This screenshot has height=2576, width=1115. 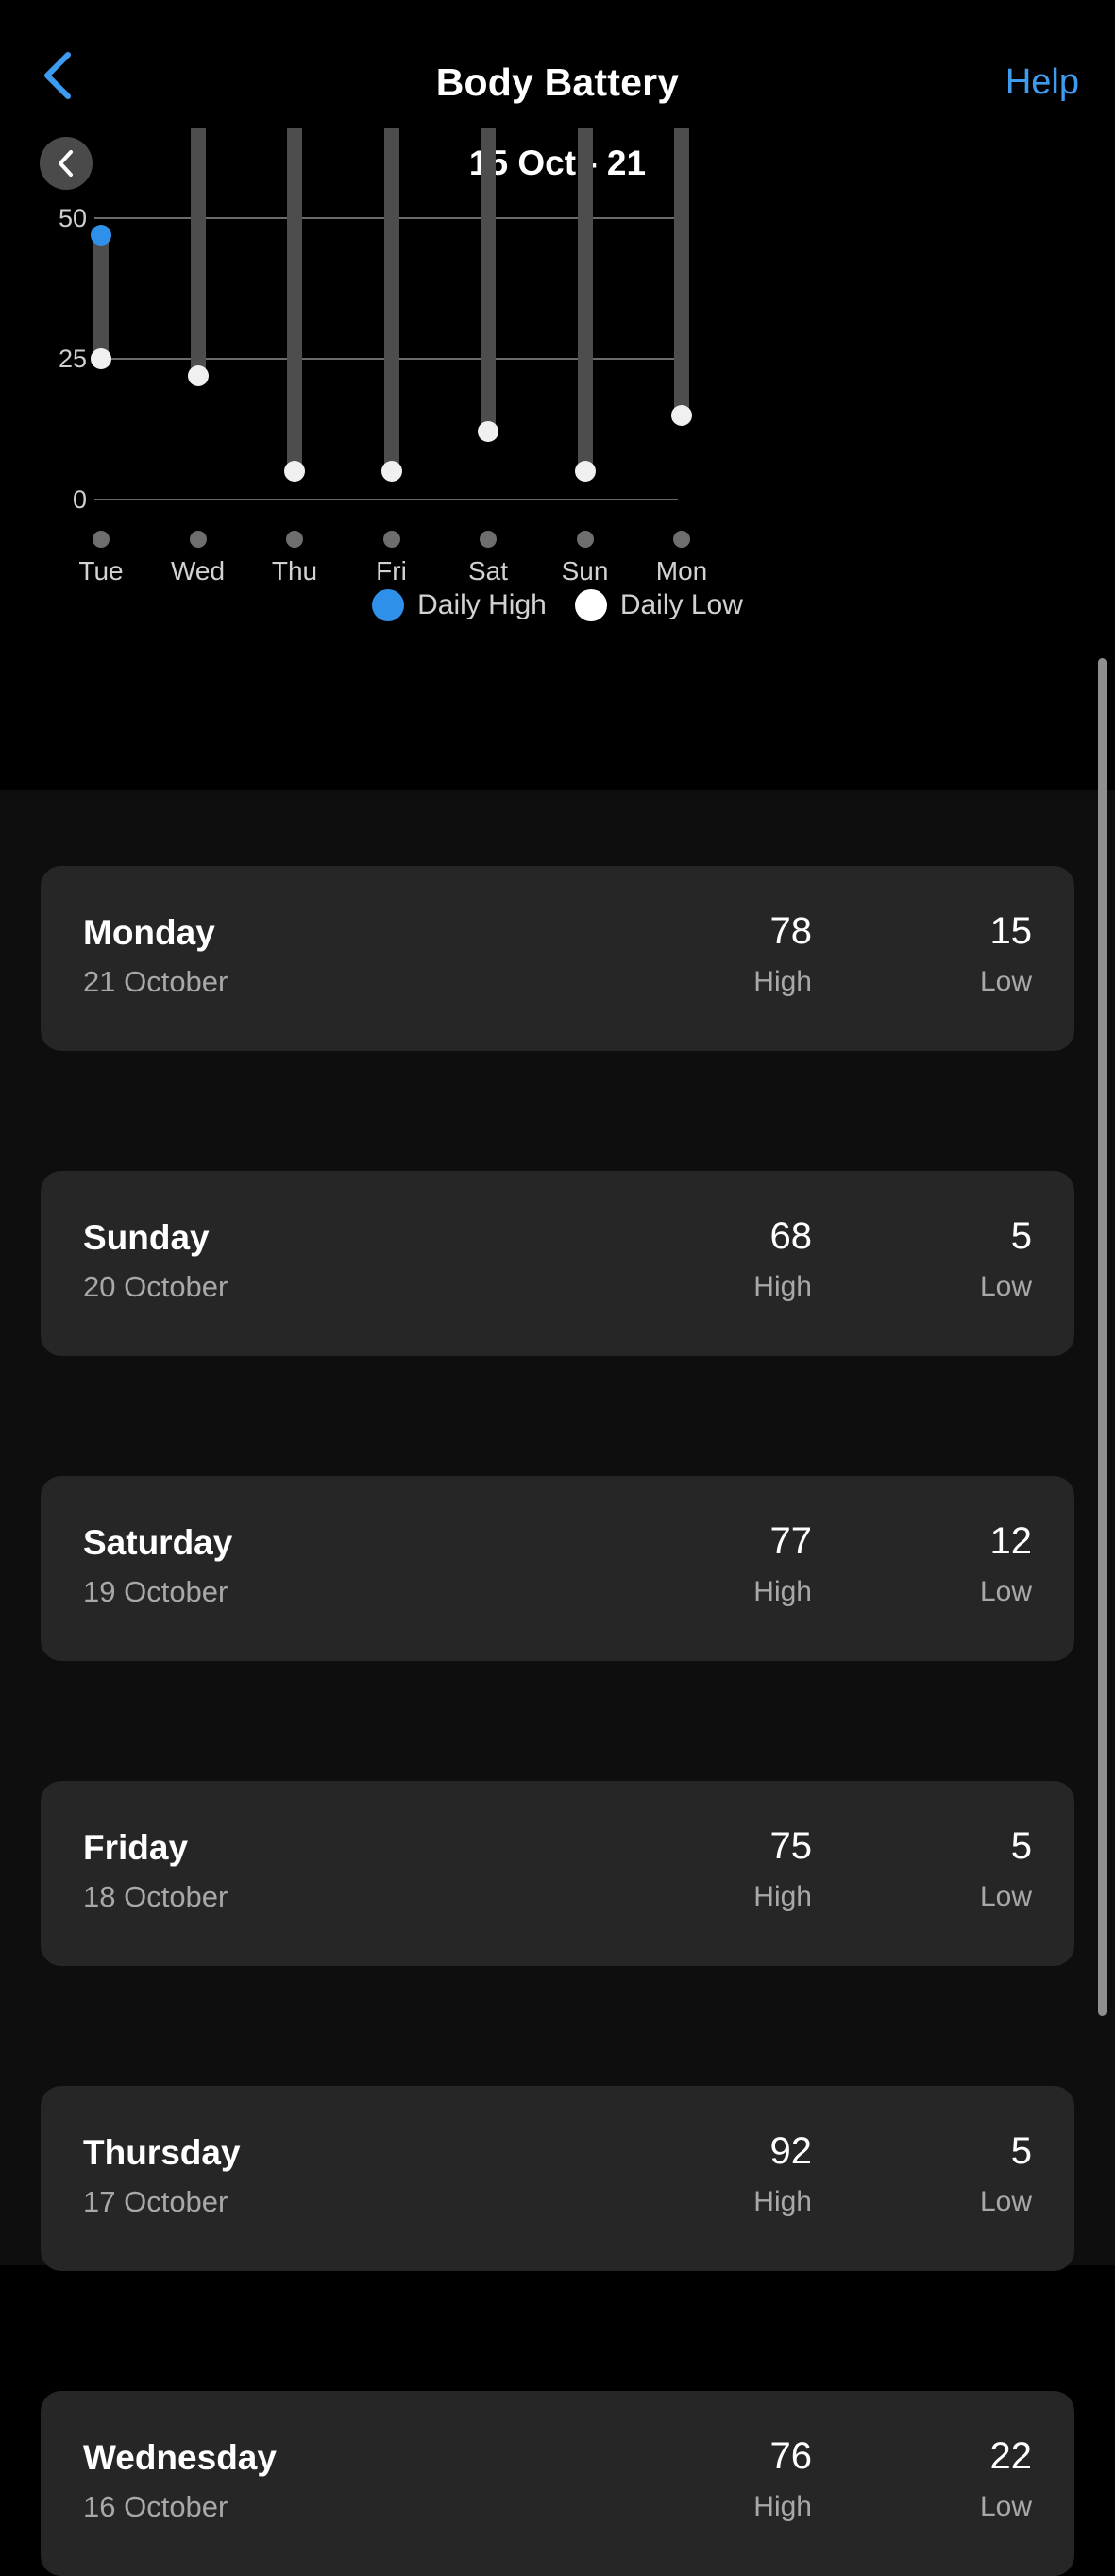 What do you see at coordinates (557, 1263) in the screenshot?
I see `list-item: Sunday 20 October 68 High 5 Low` at bounding box center [557, 1263].